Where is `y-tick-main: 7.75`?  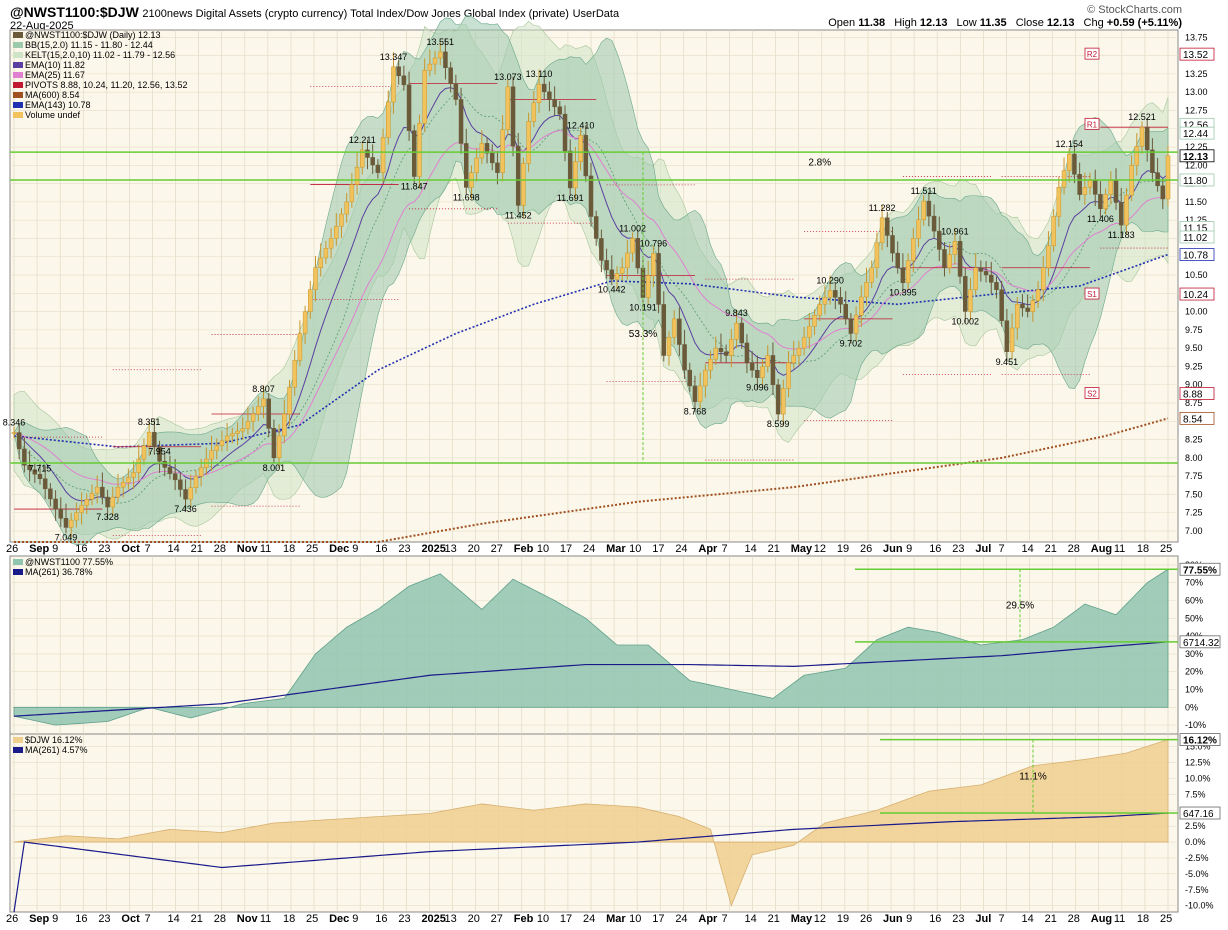
y-tick-main: 7.75 is located at coordinates (1194, 476).